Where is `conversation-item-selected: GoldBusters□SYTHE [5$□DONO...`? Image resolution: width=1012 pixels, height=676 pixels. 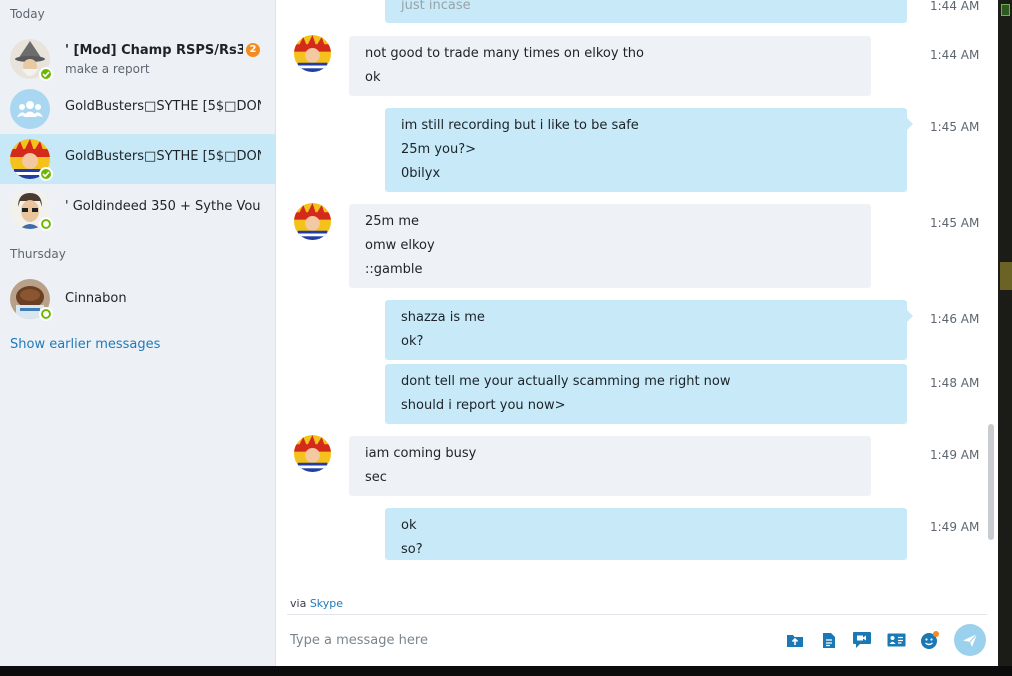
conversation-item-selected: GoldBusters□SYTHE [5$□DONO... is located at coordinates (138, 159).